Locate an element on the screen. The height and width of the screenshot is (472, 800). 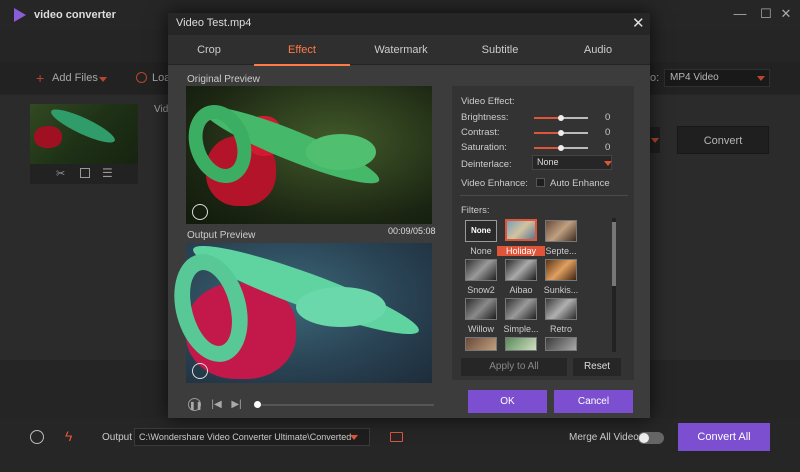
tab-subtitle: Subtitle is located at coordinates (500, 50).